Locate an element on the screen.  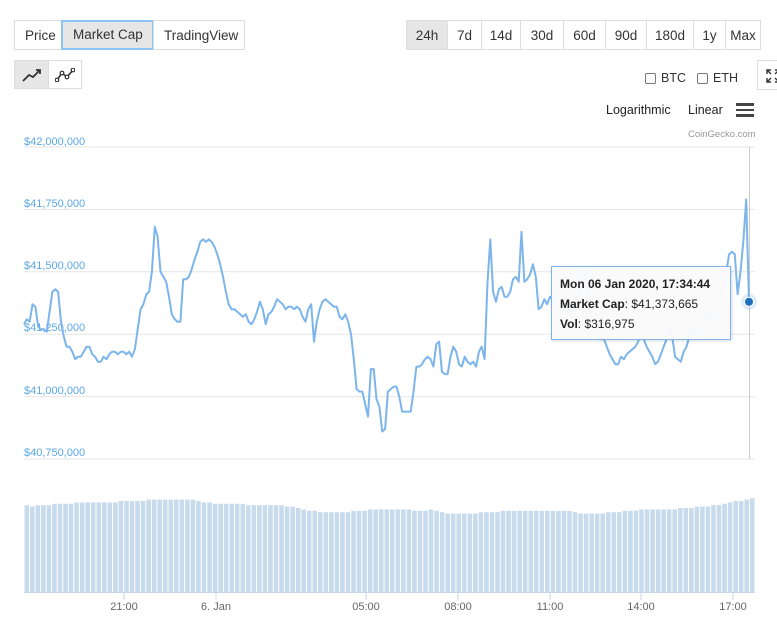
x-tick-label: 17:00 is located at coordinates (733, 607).